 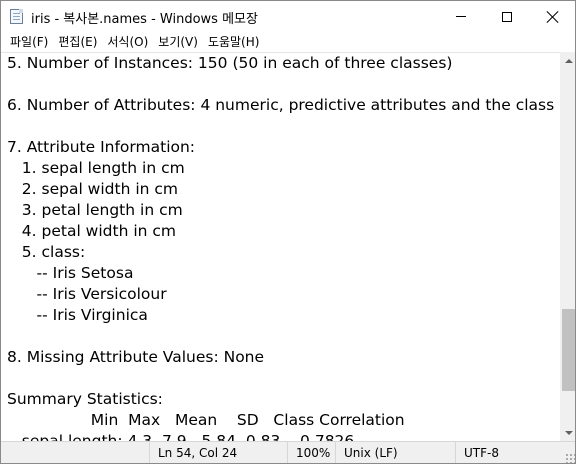 I want to click on menu-view: 보기(V), so click(x=178, y=42).